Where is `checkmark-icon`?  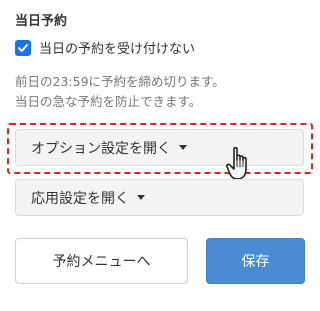 checkmark-icon is located at coordinates (23, 47).